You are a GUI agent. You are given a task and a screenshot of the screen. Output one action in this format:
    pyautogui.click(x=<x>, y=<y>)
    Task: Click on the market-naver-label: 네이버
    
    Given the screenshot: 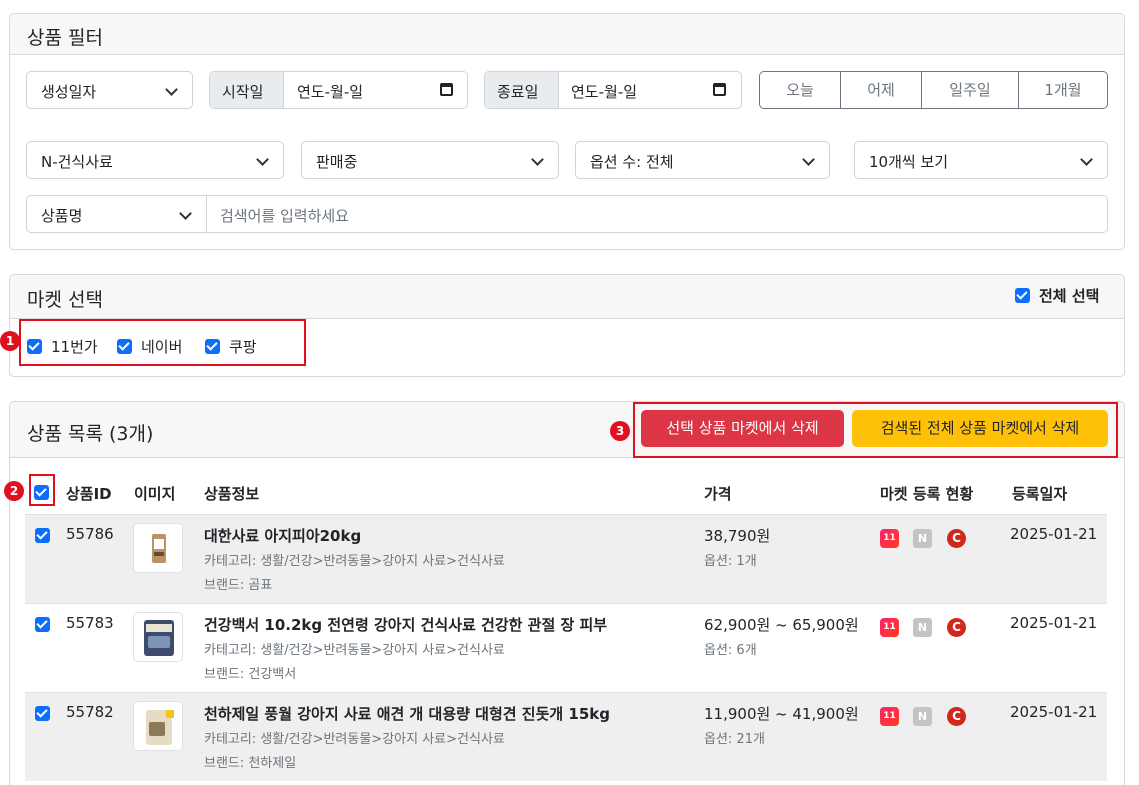 What is the action you would take?
    pyautogui.click(x=161, y=346)
    